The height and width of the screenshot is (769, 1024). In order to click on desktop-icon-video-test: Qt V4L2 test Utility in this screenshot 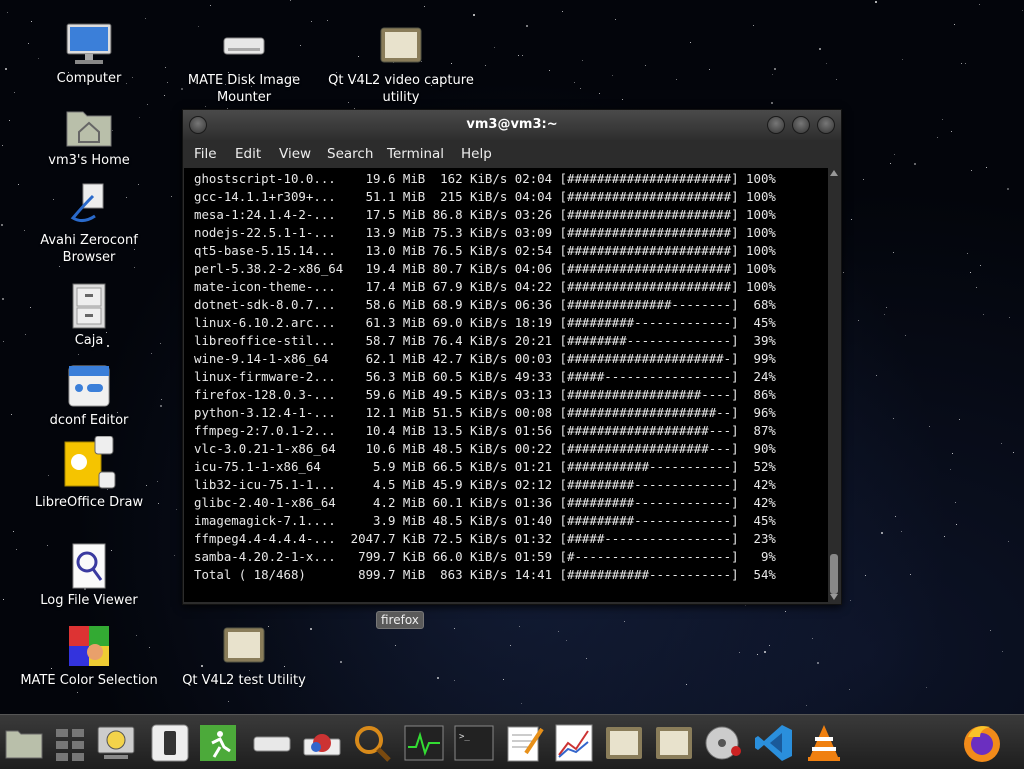, I will do `click(244, 655)`.